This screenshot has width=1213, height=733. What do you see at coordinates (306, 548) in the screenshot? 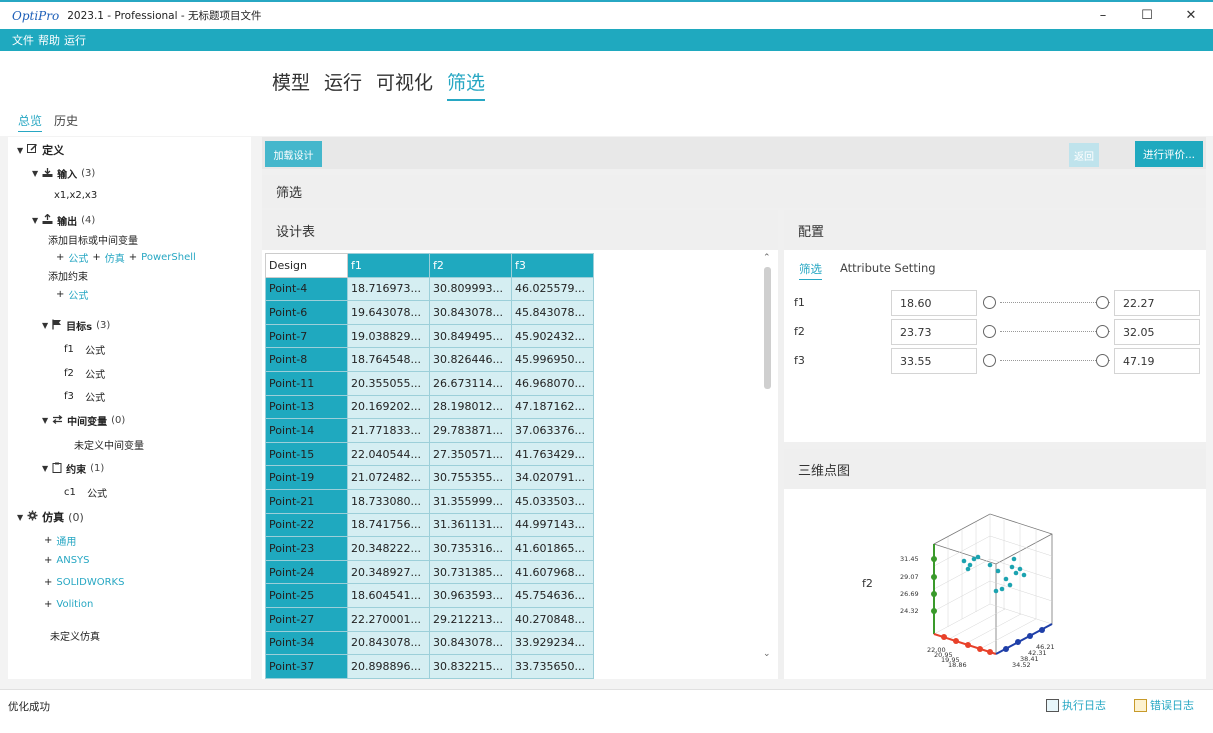
I see `design-name-cell: Point-23` at bounding box center [306, 548].